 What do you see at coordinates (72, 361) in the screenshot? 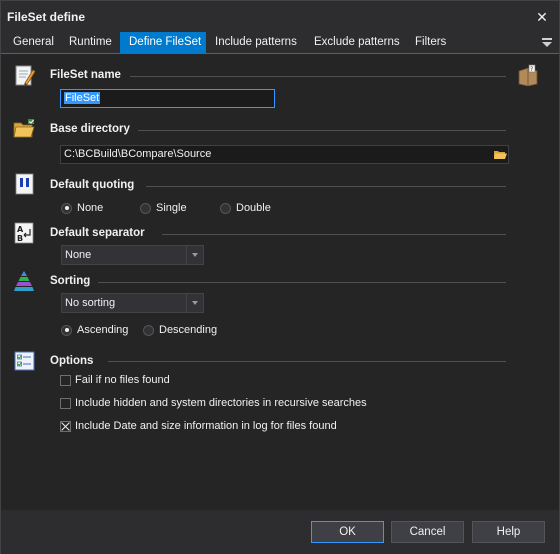
I see `options-title: Options` at bounding box center [72, 361].